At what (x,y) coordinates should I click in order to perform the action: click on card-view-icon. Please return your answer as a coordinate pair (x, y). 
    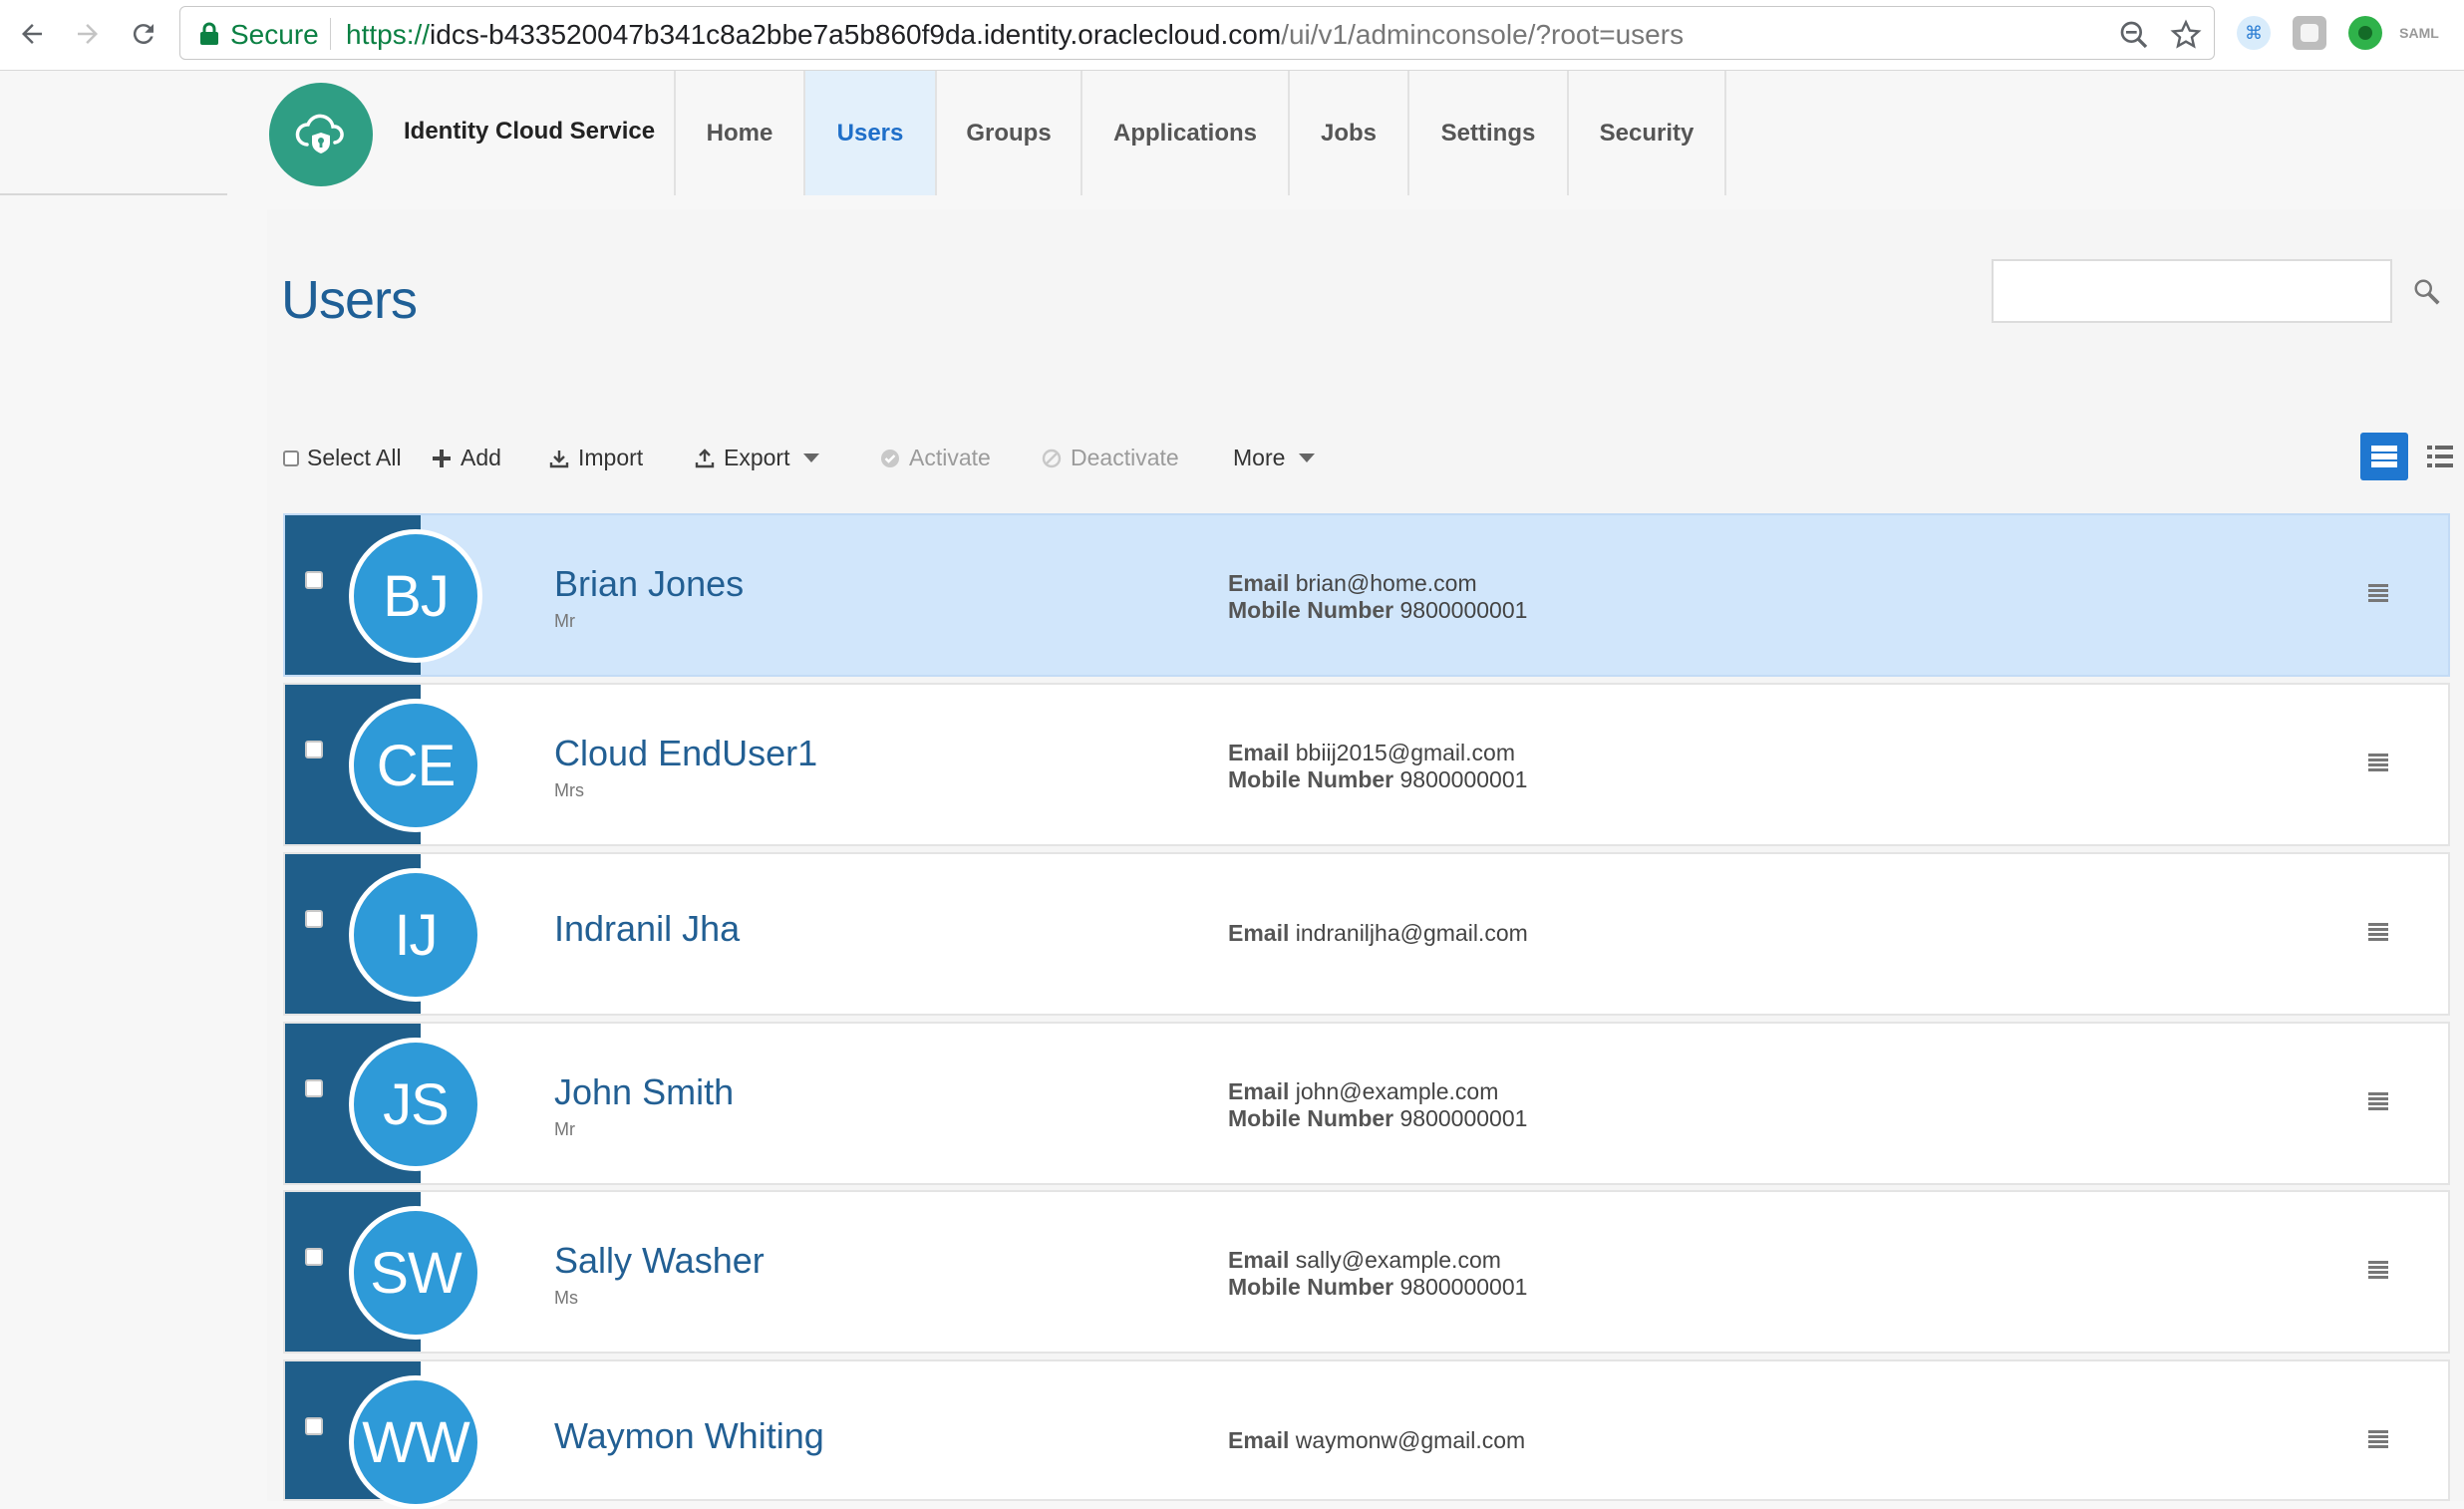
    Looking at the image, I should click on (2384, 456).